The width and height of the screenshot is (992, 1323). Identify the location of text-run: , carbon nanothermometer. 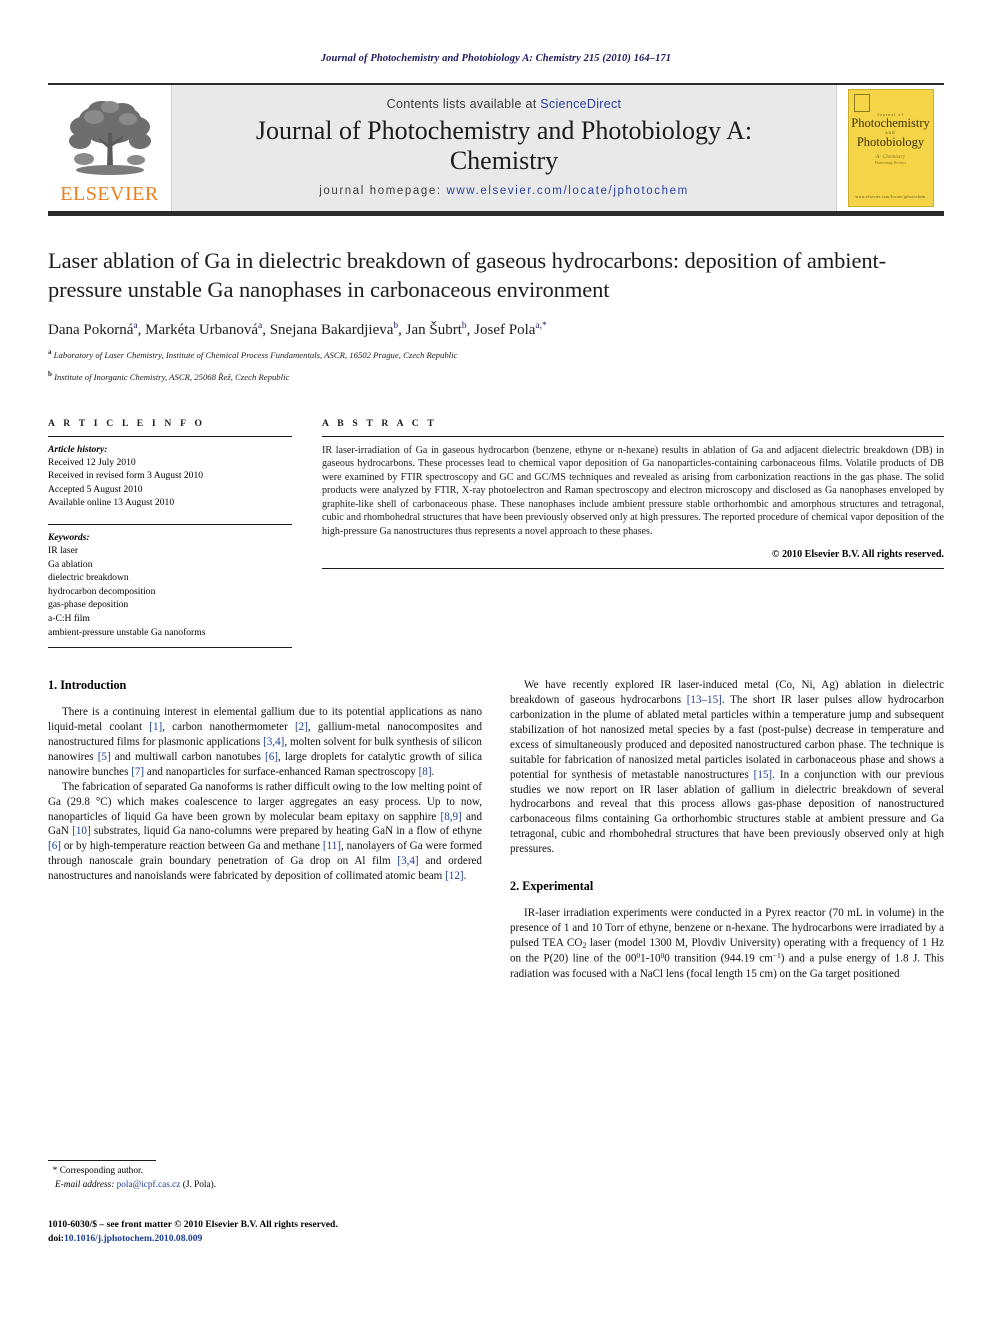
(228, 727).